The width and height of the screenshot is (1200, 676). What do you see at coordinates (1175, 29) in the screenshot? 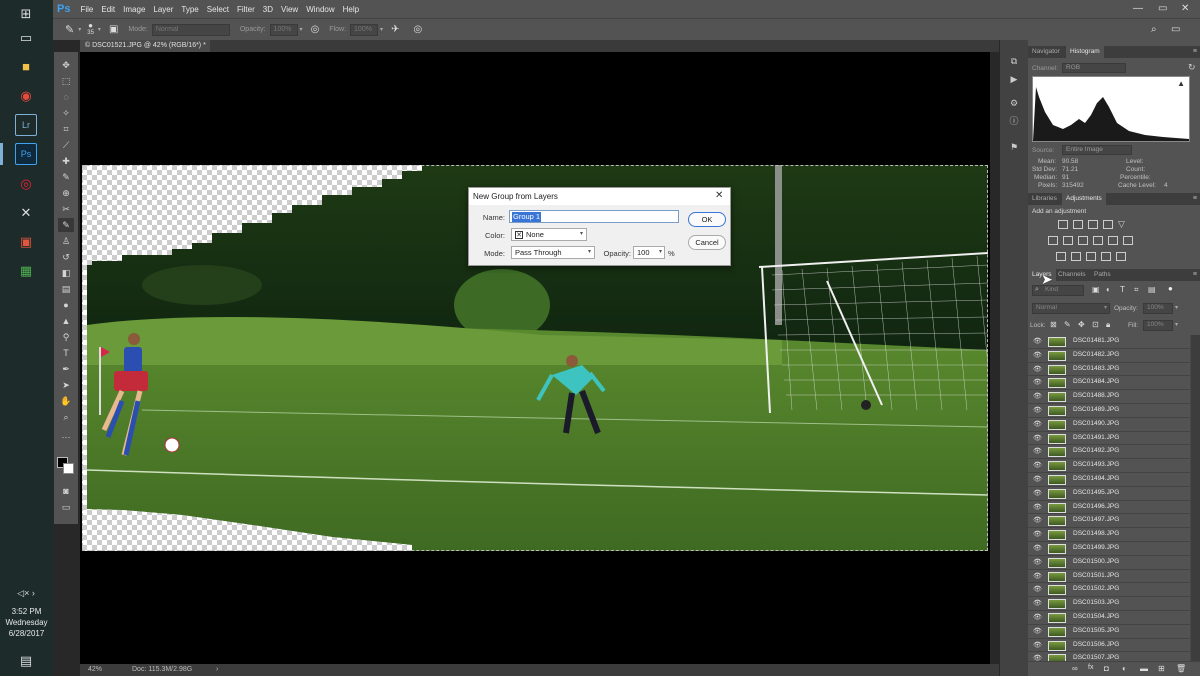
I see `workspace-icon: ▭` at bounding box center [1175, 29].